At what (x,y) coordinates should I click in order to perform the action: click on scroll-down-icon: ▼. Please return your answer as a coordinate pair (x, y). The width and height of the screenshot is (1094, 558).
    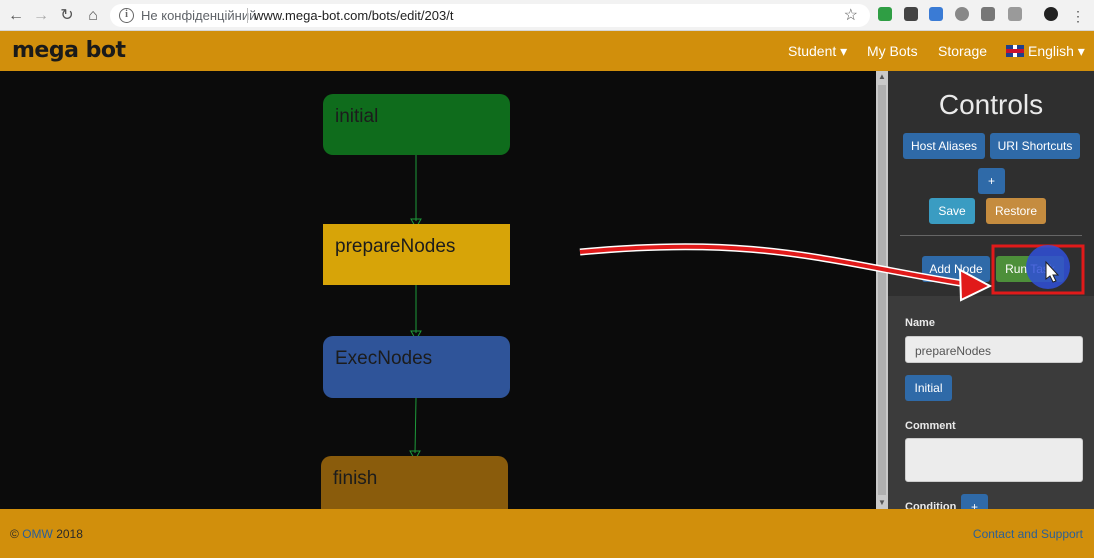
    Looking at the image, I should click on (882, 503).